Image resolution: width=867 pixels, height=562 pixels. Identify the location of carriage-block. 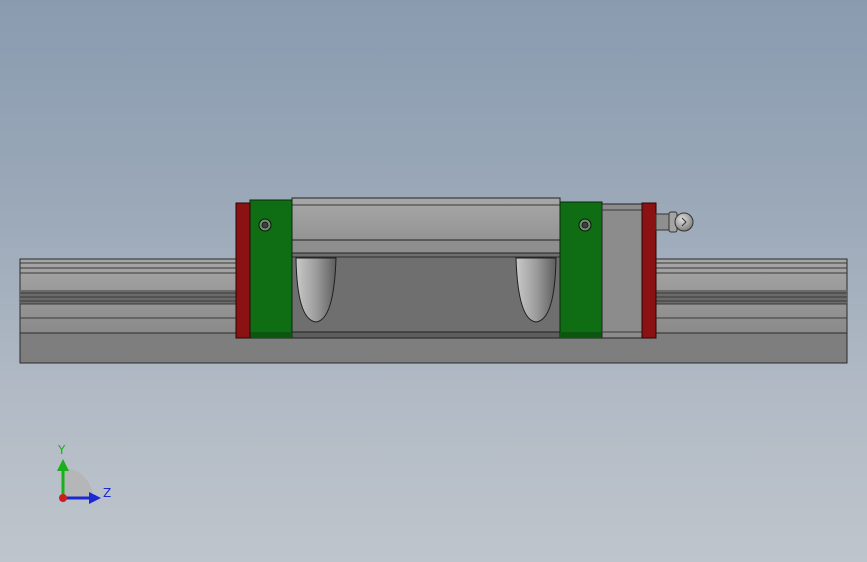
(464, 268).